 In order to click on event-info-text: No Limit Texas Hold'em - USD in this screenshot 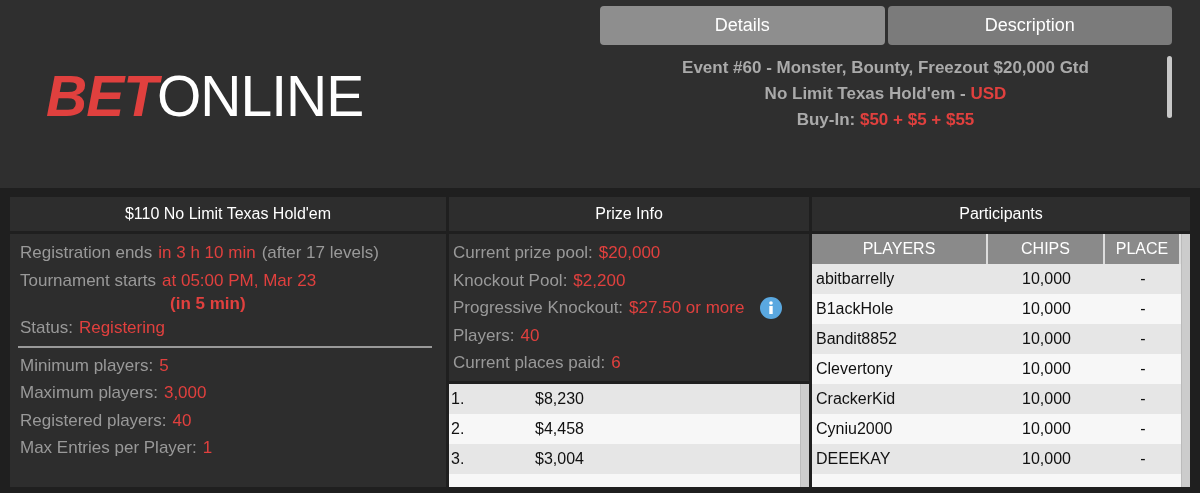, I will do `click(885, 94)`.